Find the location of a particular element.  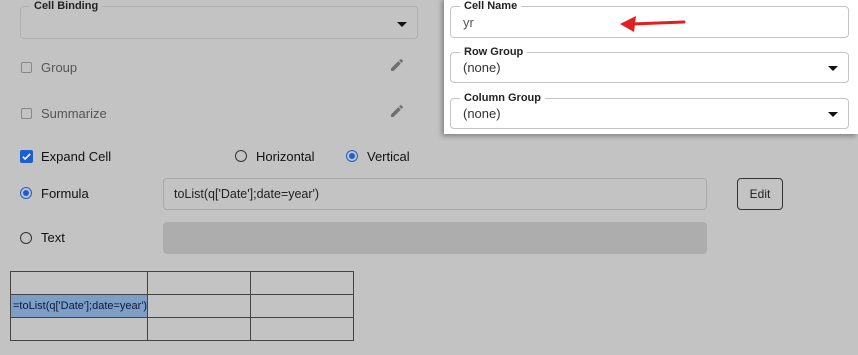

group-checkbox is located at coordinates (26, 67).